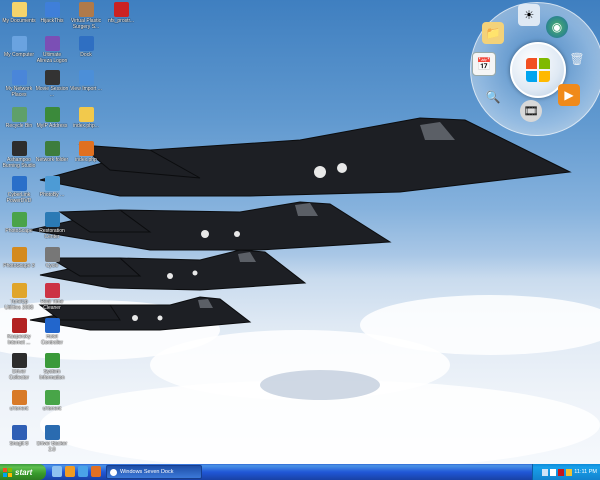 The image size is (600, 480). I want to click on security-tray-icon, so click(569, 472).